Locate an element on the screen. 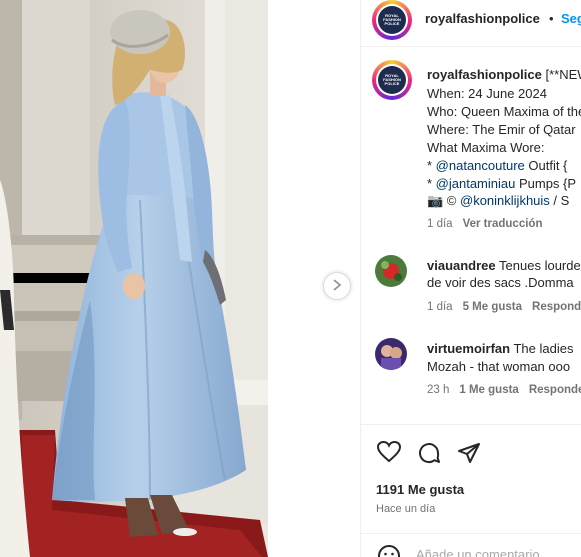 This screenshot has height=557, width=581. author-username: royalfashionpolice is located at coordinates (482, 18).